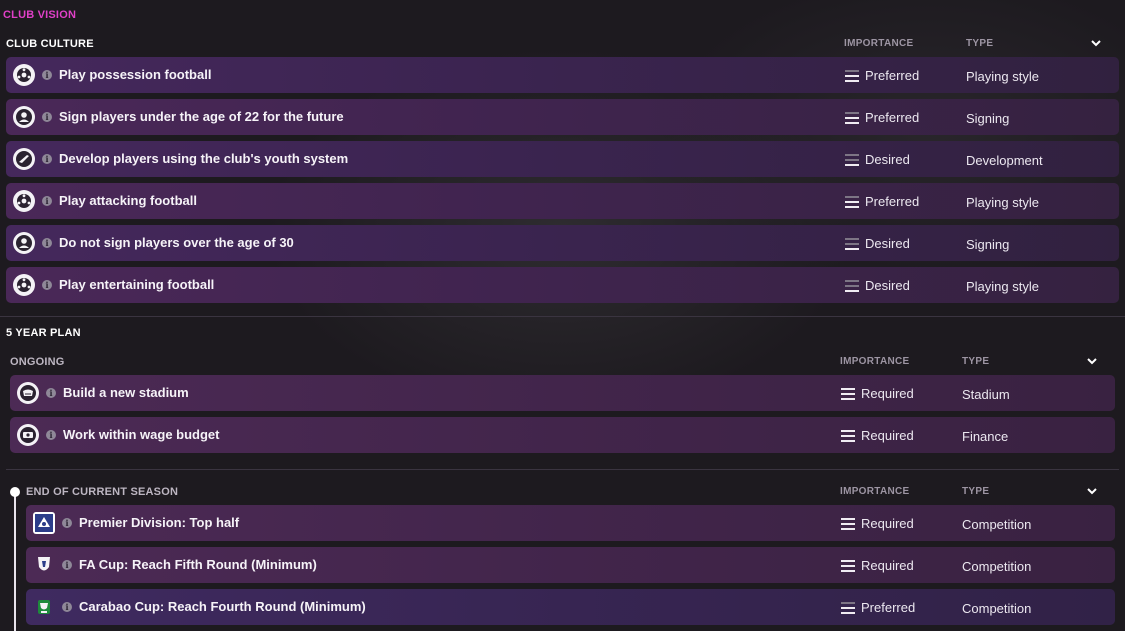 The width and height of the screenshot is (1125, 631). I want to click on money-icon, so click(28, 435).